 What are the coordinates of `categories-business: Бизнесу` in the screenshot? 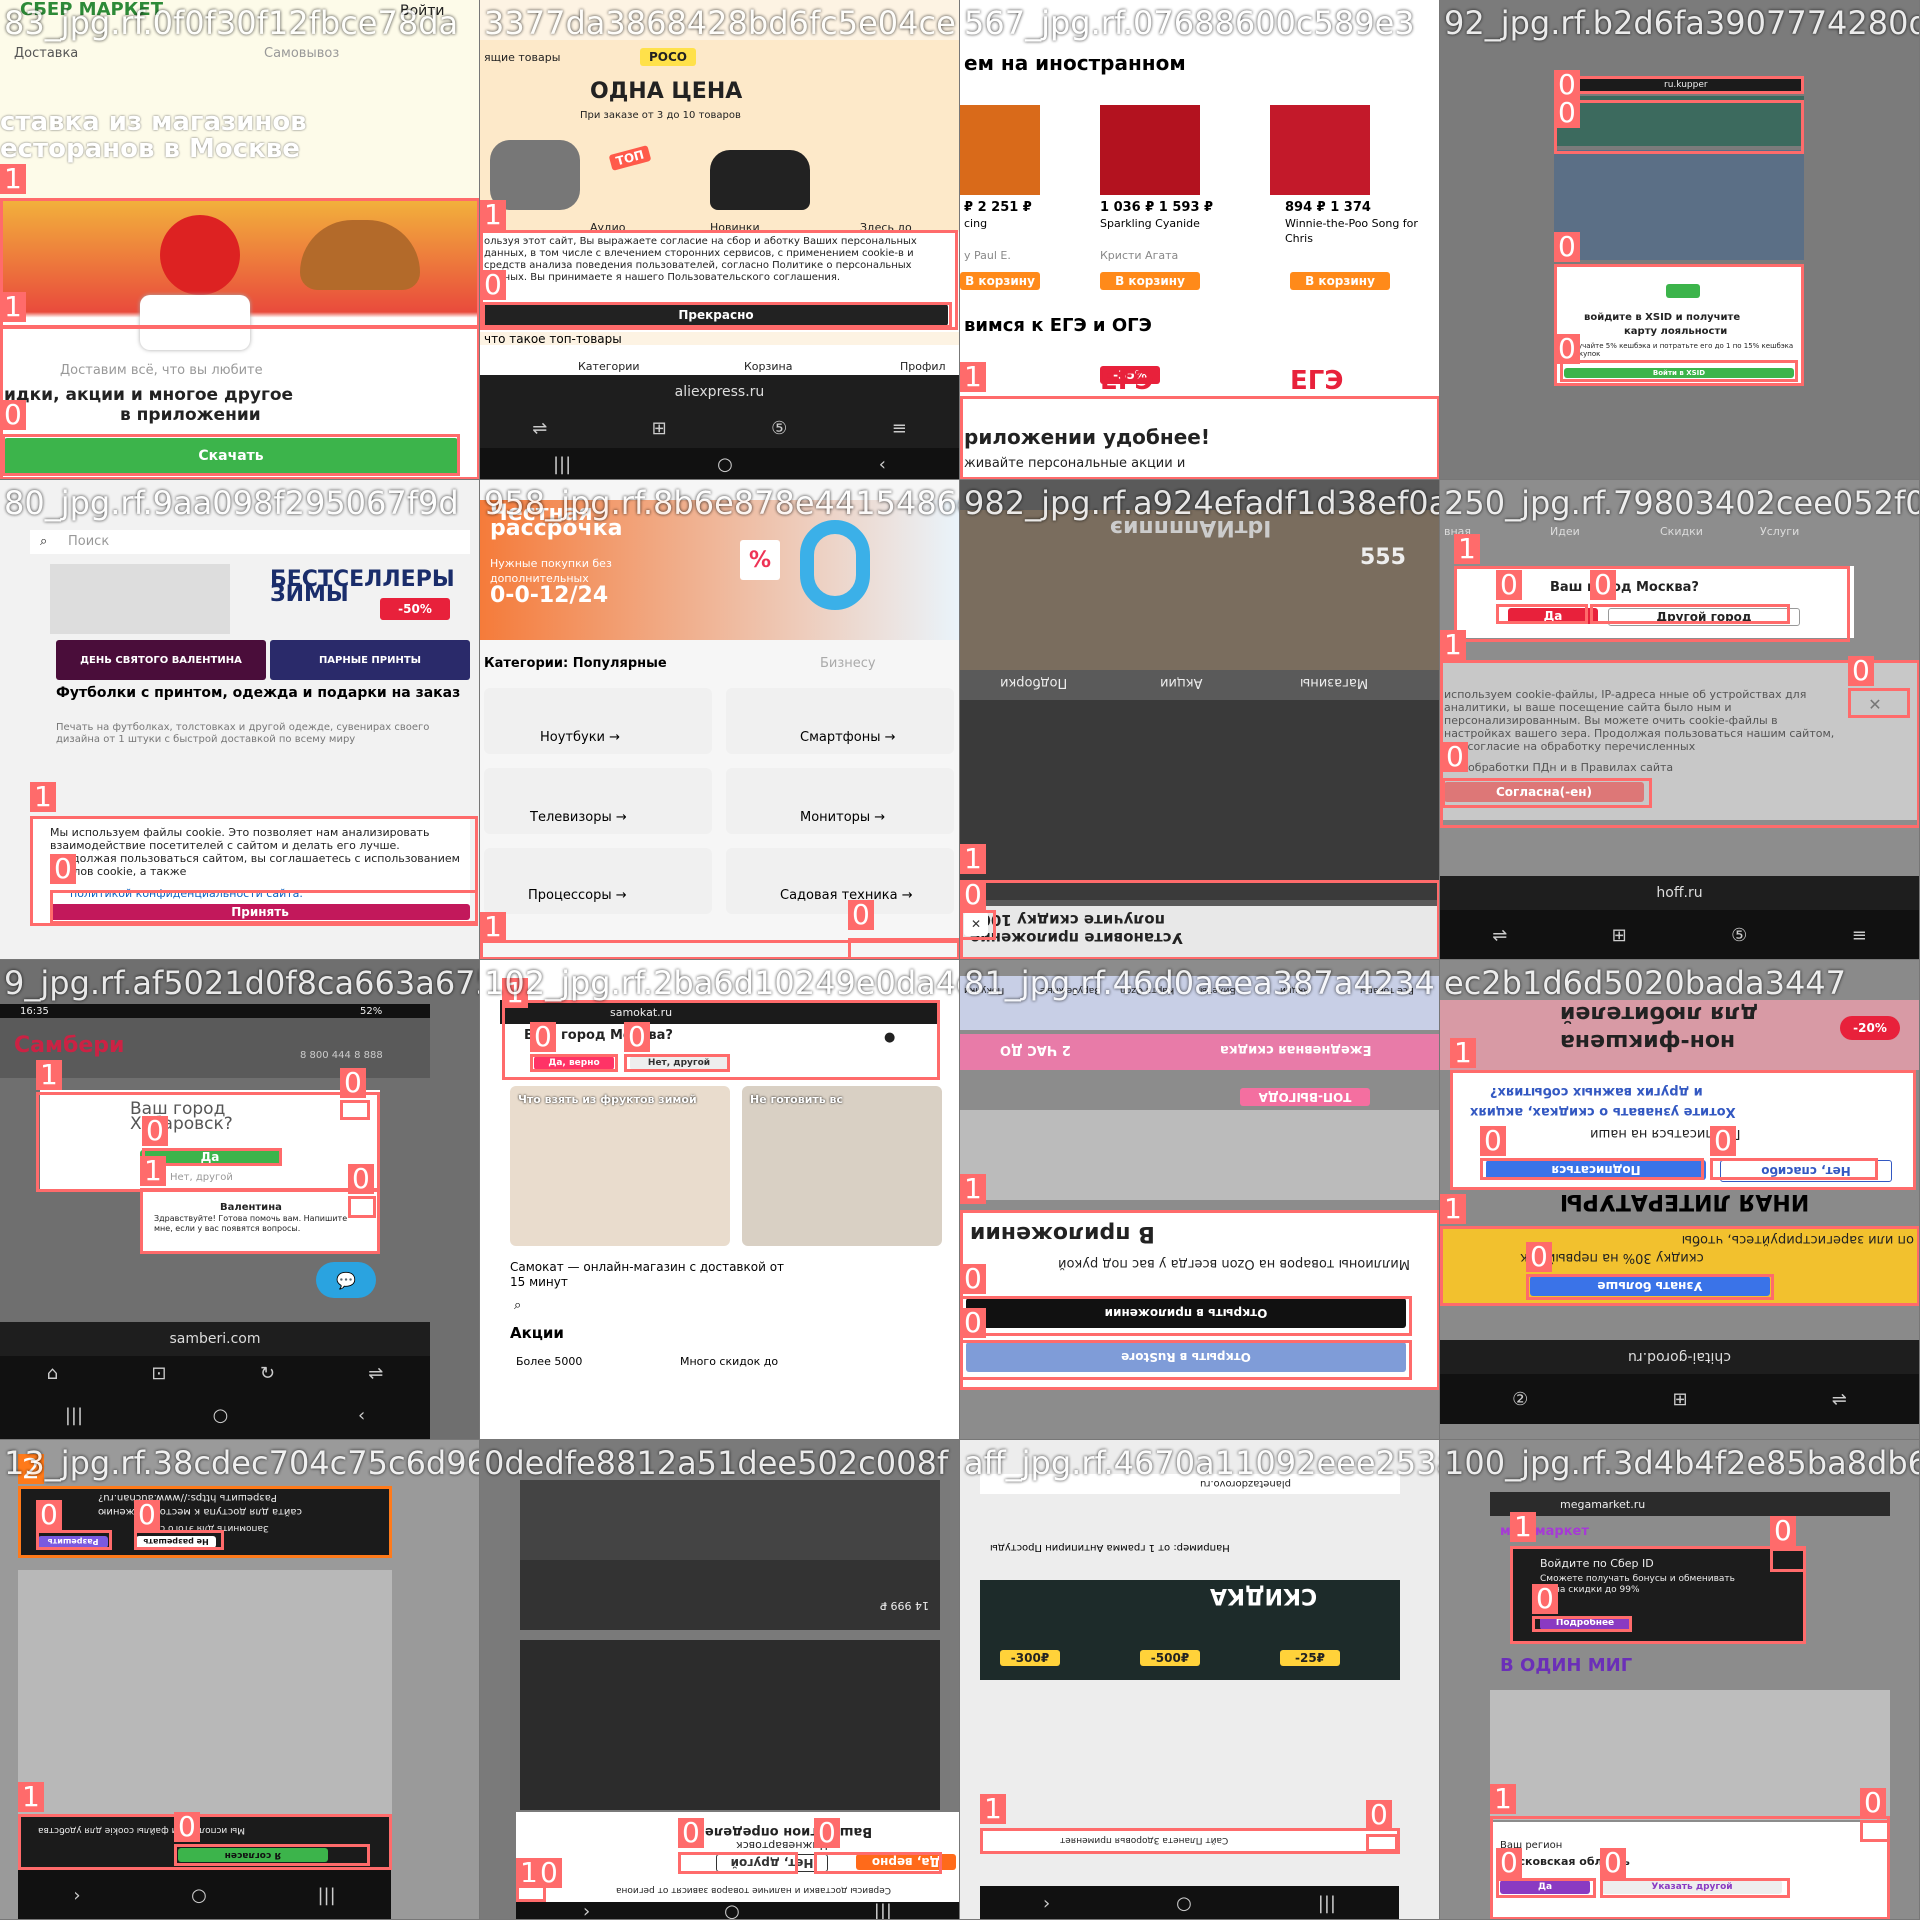 It's located at (848, 663).